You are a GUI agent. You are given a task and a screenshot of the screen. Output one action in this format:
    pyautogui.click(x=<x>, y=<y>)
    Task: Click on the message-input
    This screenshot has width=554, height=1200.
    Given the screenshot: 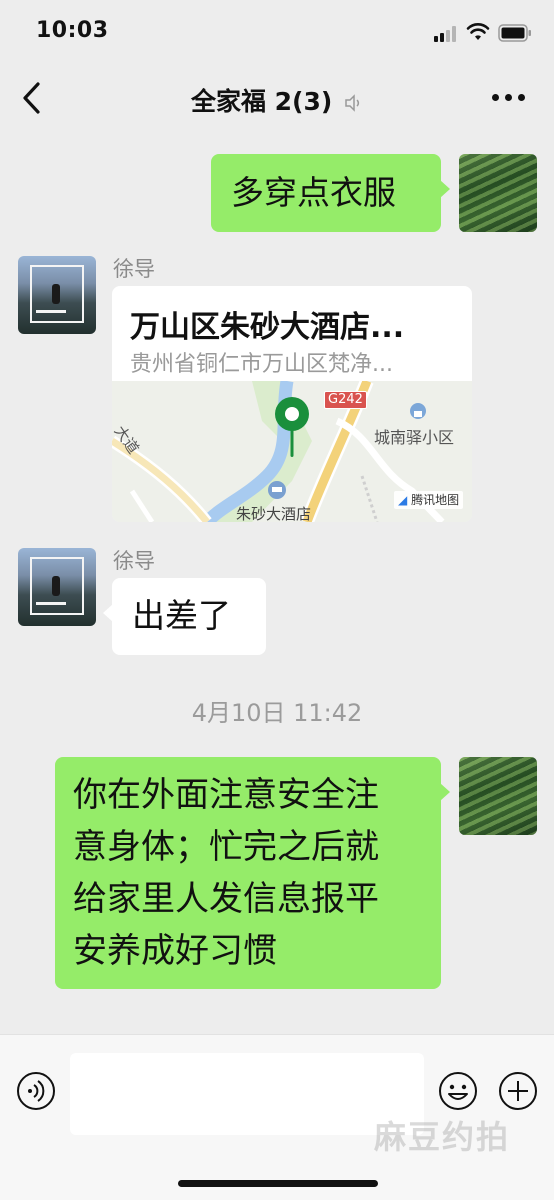 What is the action you would take?
    pyautogui.click(x=247, y=1094)
    